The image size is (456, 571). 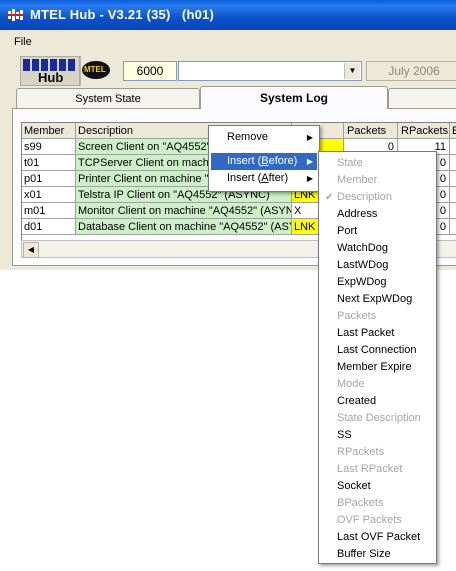 I want to click on col-header-packets: Packets, so click(x=371, y=131).